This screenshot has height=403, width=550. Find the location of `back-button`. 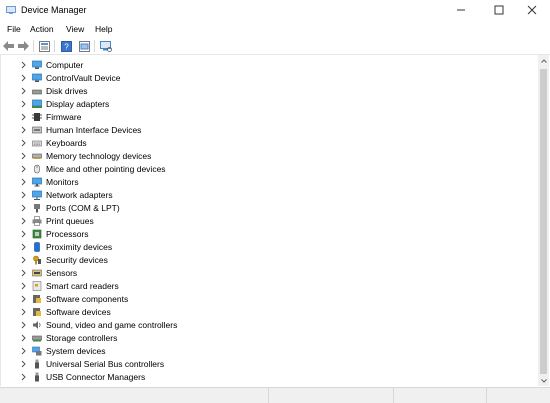

back-button is located at coordinates (9, 46).